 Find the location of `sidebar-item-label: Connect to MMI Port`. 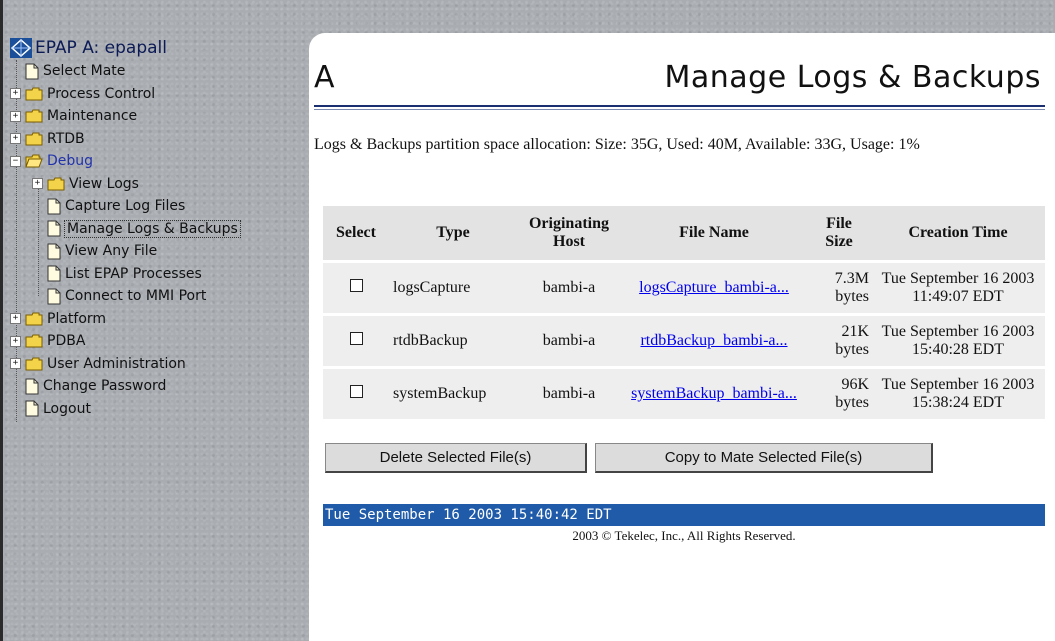

sidebar-item-label: Connect to MMI Port is located at coordinates (136, 296).